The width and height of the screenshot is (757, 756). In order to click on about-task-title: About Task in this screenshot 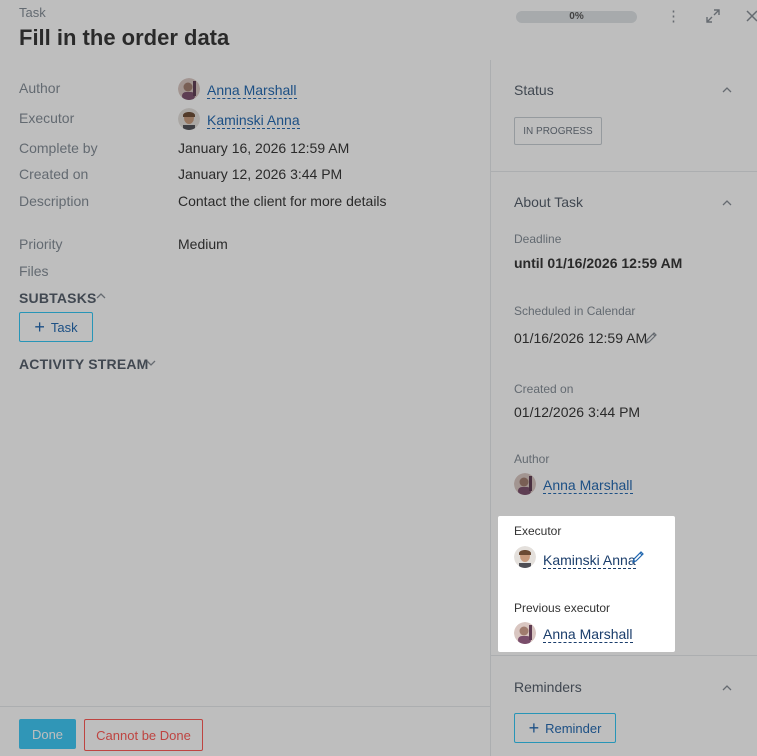, I will do `click(549, 202)`.